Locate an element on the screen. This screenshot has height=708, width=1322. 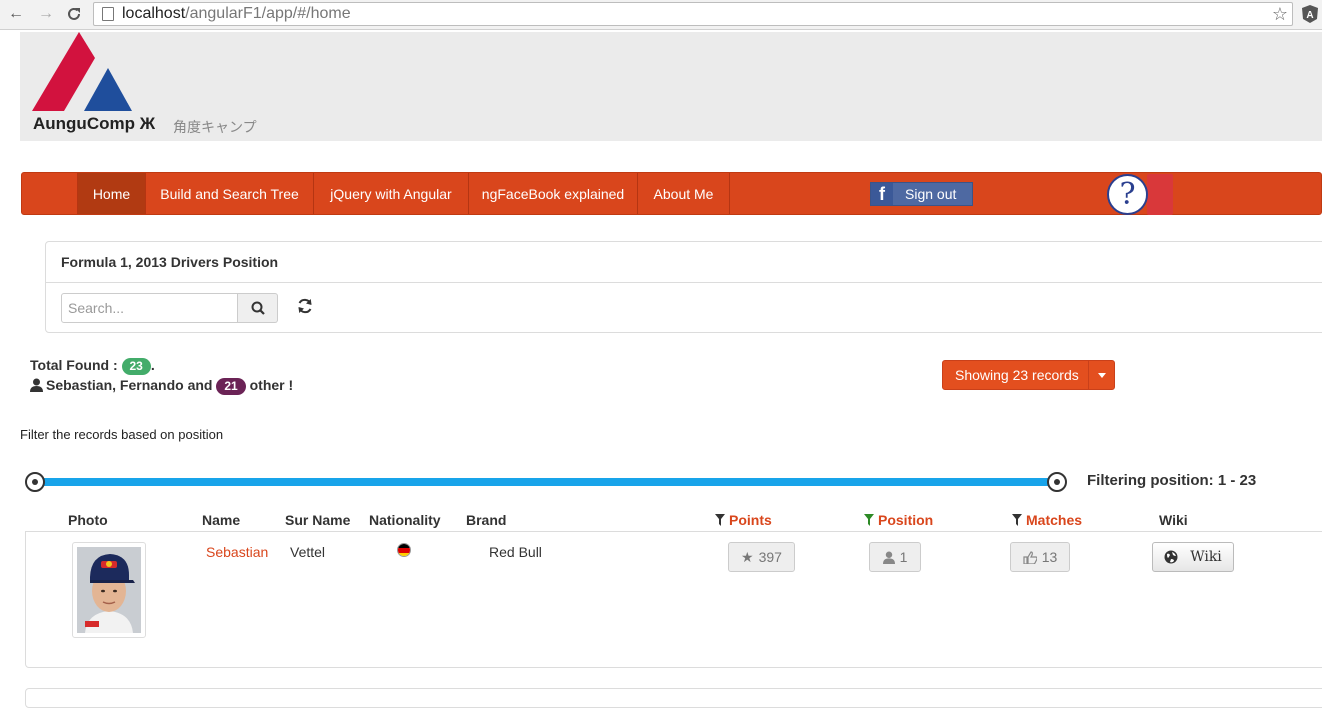
signout-label: Sign out is located at coordinates (931, 194).